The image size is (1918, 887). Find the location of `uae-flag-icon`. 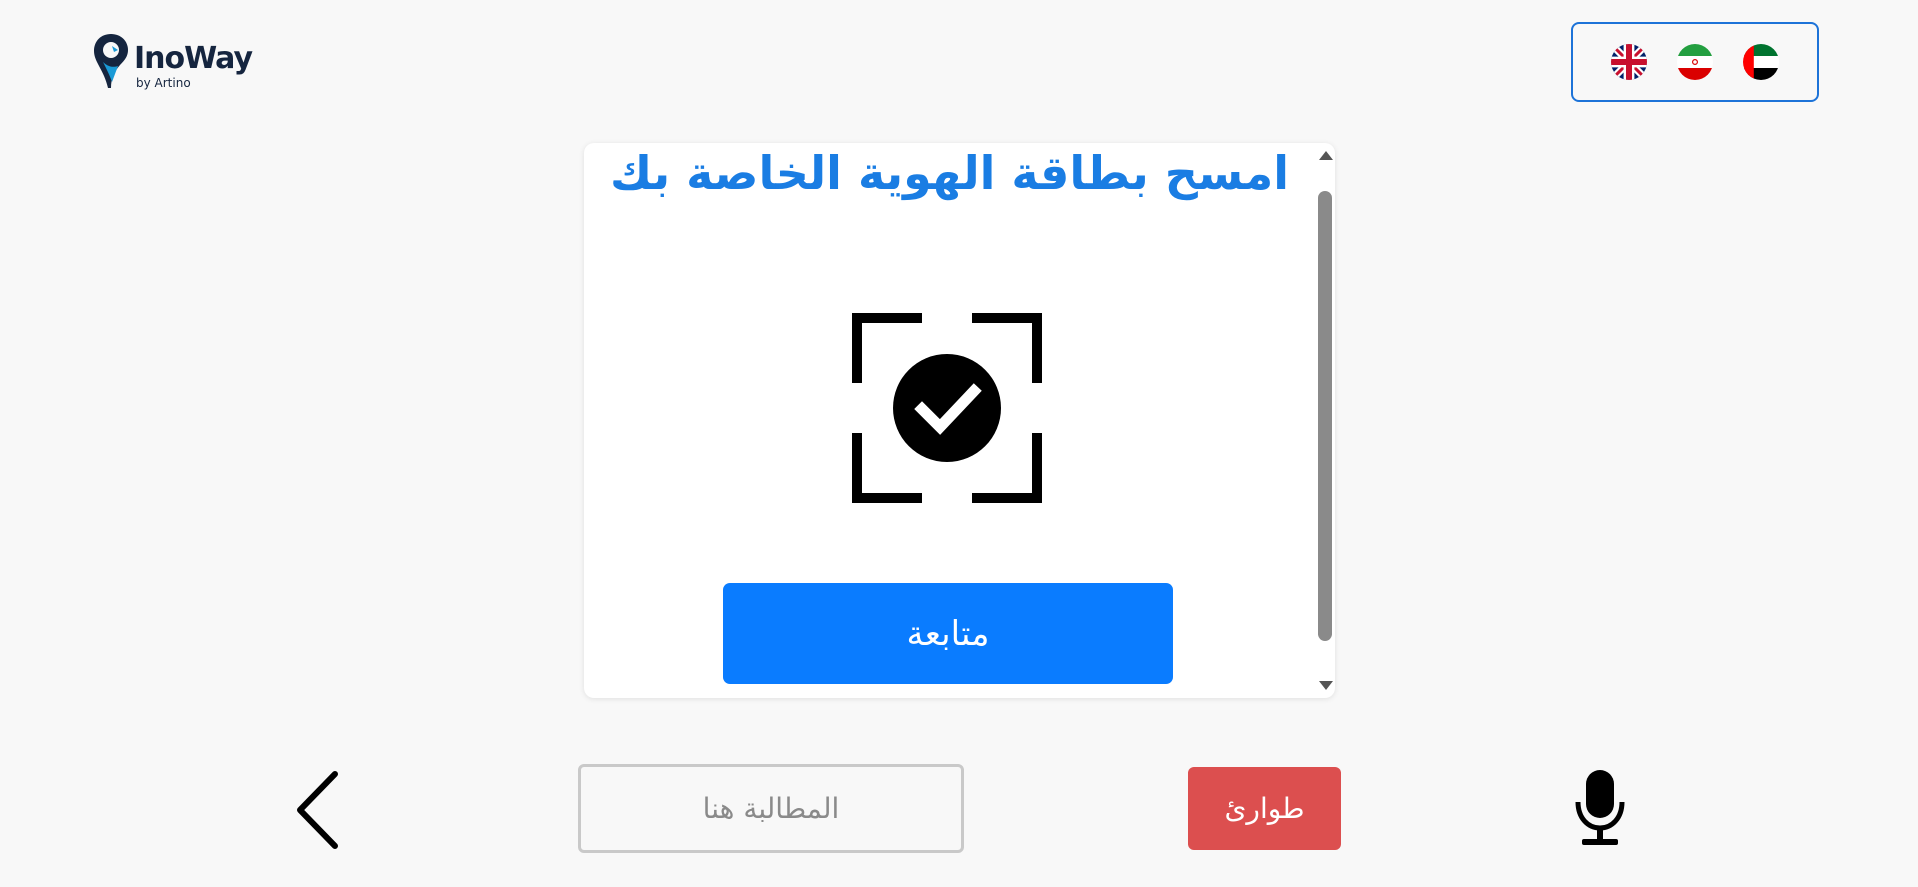

uae-flag-icon is located at coordinates (1761, 62).